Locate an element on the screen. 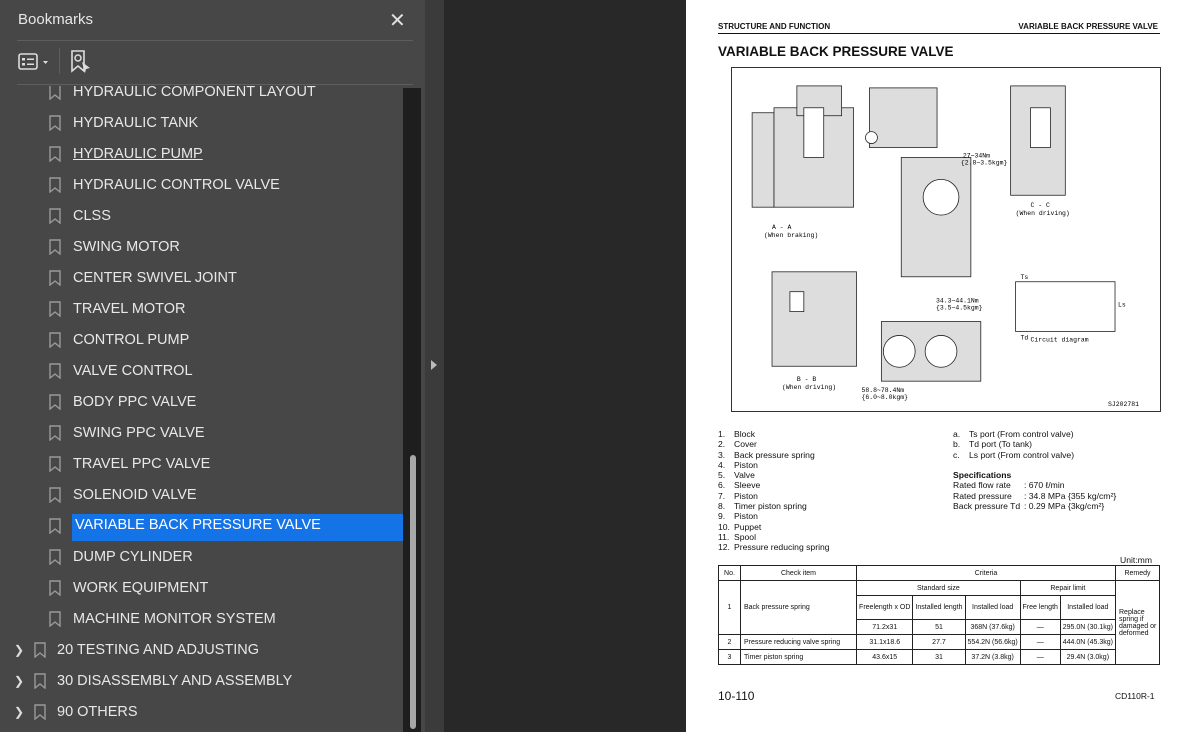 This screenshot has width=1200, height=732. bookmark-label: HYDRAULIC TANK is located at coordinates (136, 123).